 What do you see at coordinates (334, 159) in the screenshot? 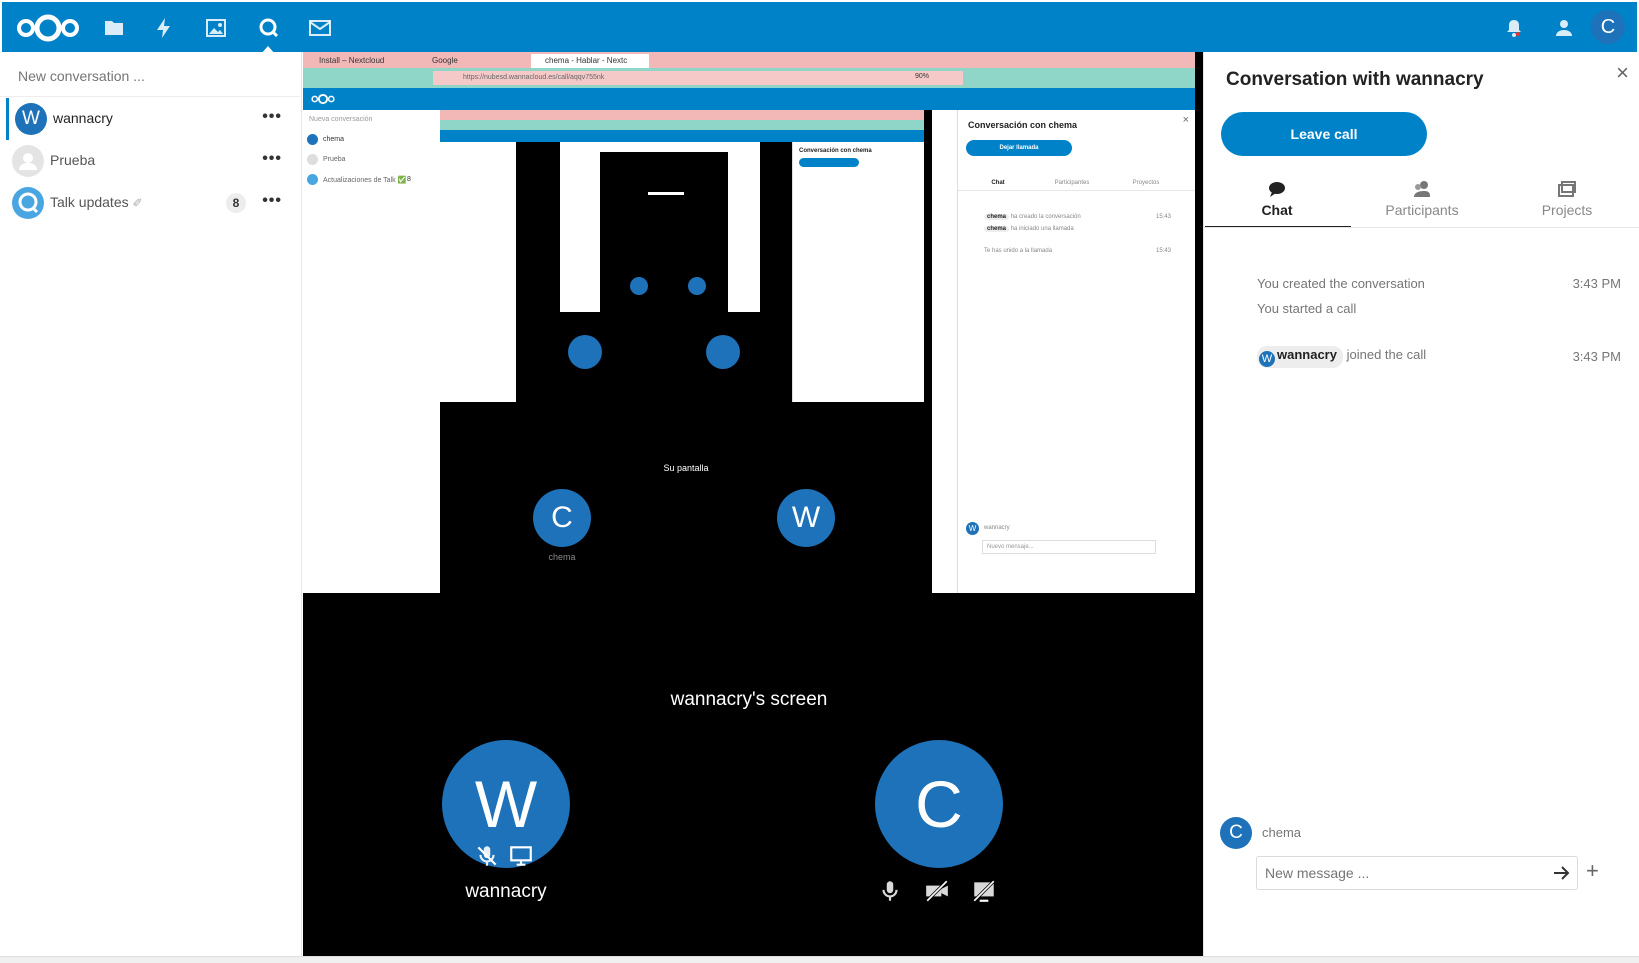
I see `nested-conversation: Prueba` at bounding box center [334, 159].